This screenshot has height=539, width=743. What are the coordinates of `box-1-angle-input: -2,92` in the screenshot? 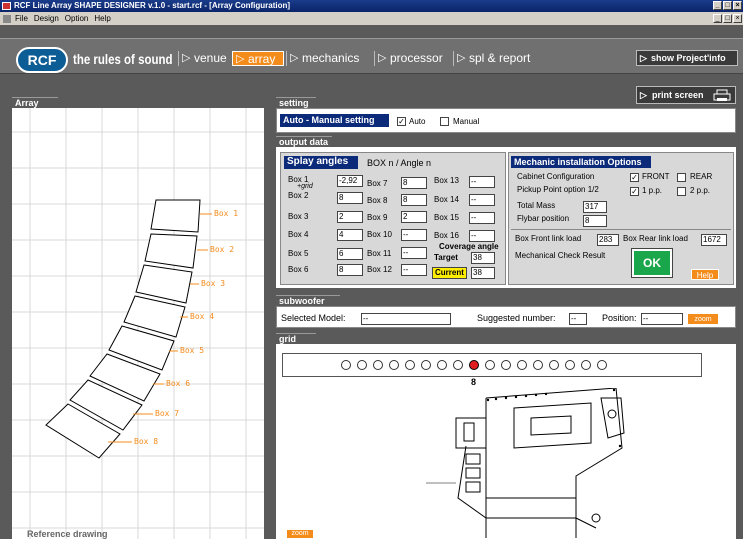 It's located at (350, 181).